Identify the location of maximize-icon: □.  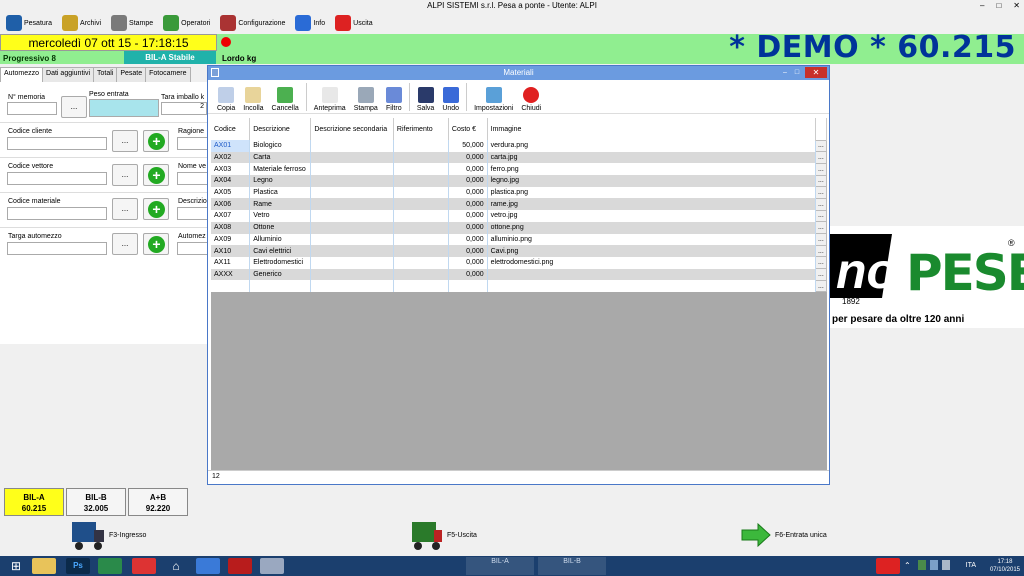
(998, 6).